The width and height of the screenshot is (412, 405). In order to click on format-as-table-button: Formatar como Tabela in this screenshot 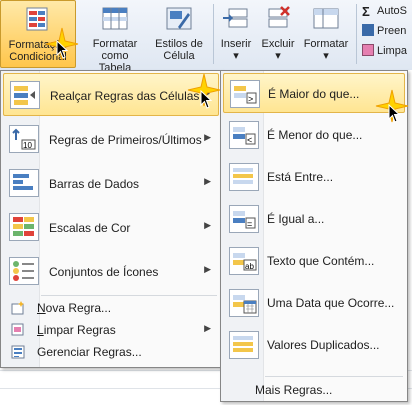, I will do `click(115, 37)`.